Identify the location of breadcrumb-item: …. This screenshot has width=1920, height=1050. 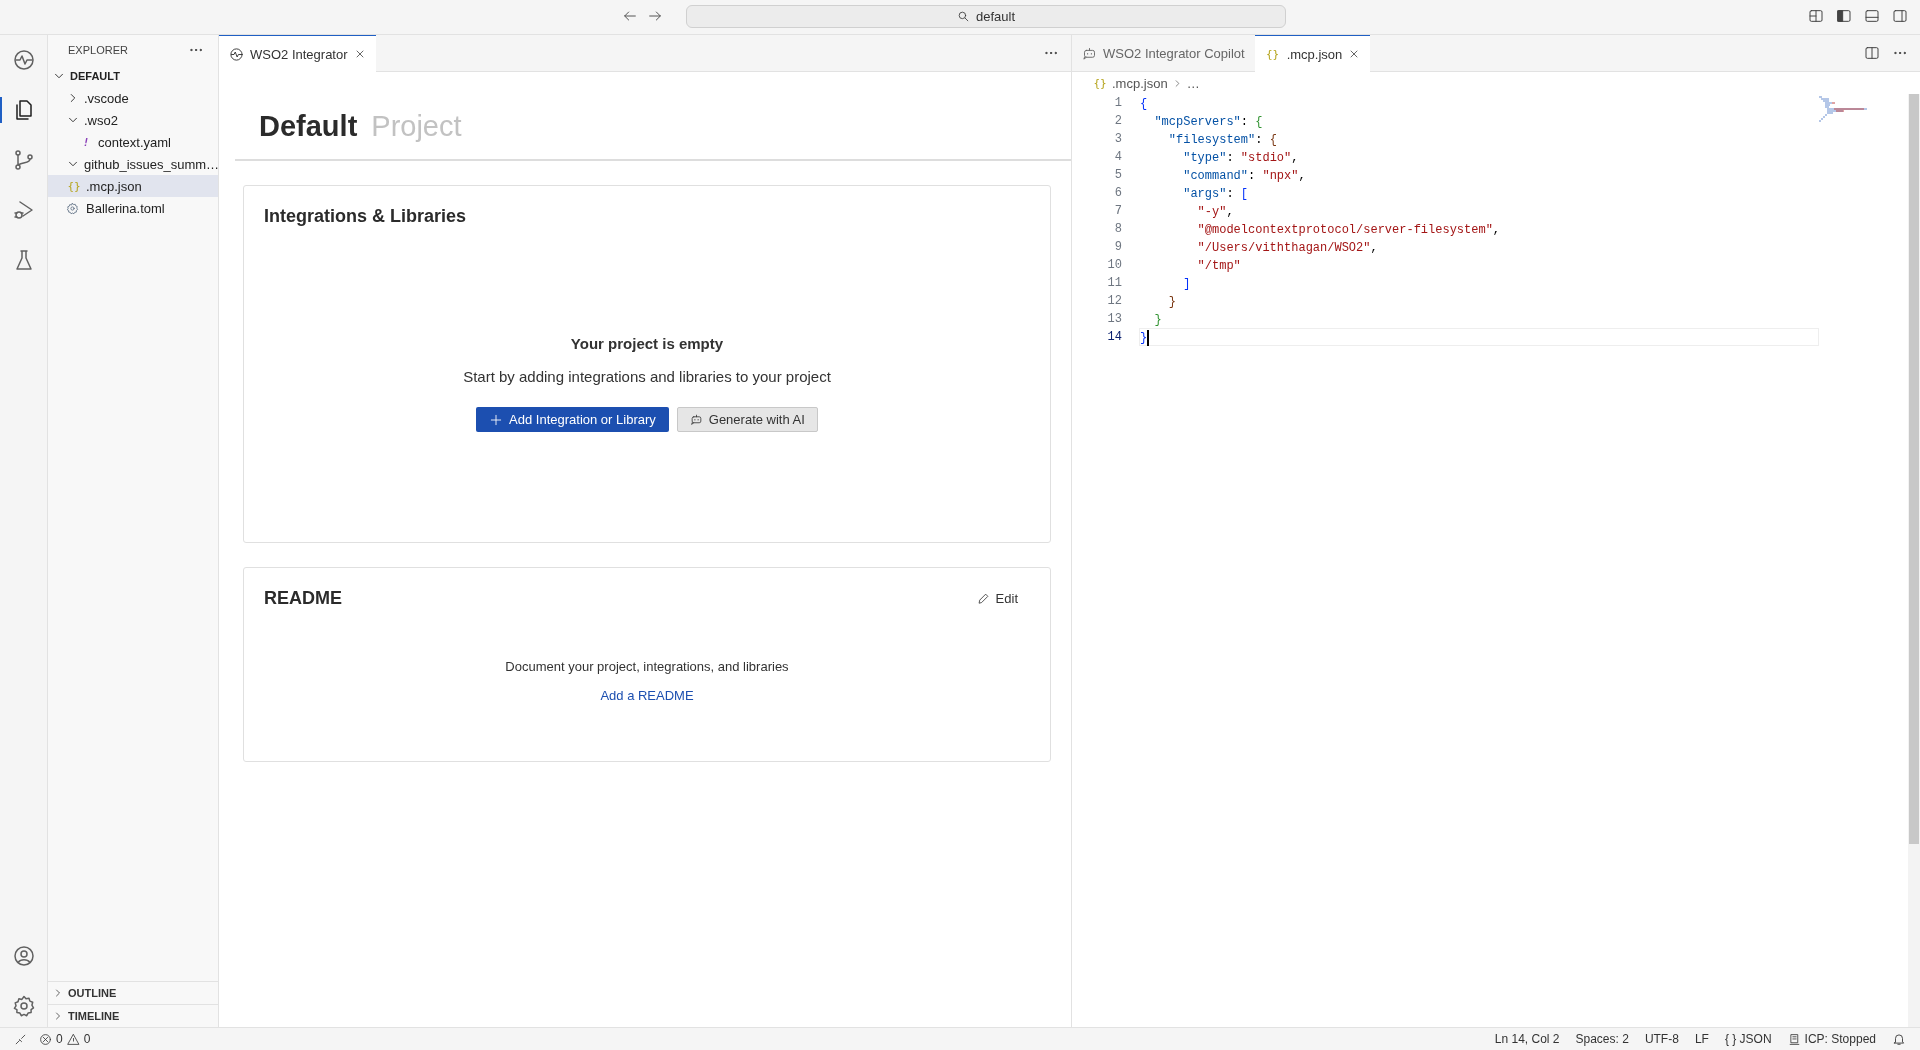
(1193, 83).